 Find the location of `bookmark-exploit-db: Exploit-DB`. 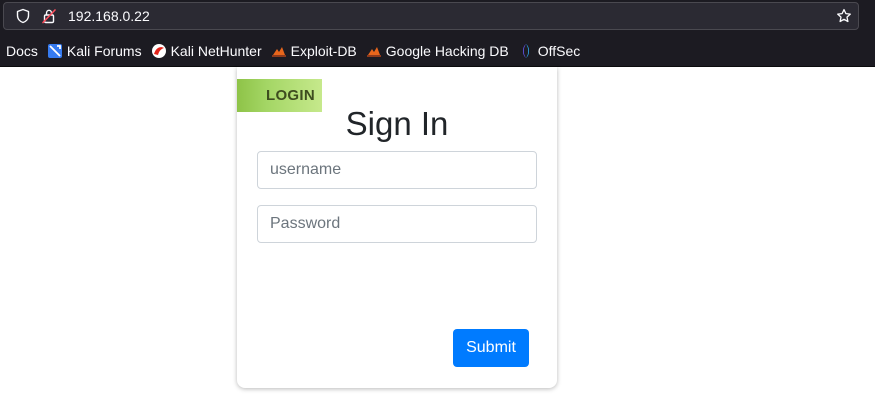

bookmark-exploit-db: Exploit-DB is located at coordinates (314, 51).